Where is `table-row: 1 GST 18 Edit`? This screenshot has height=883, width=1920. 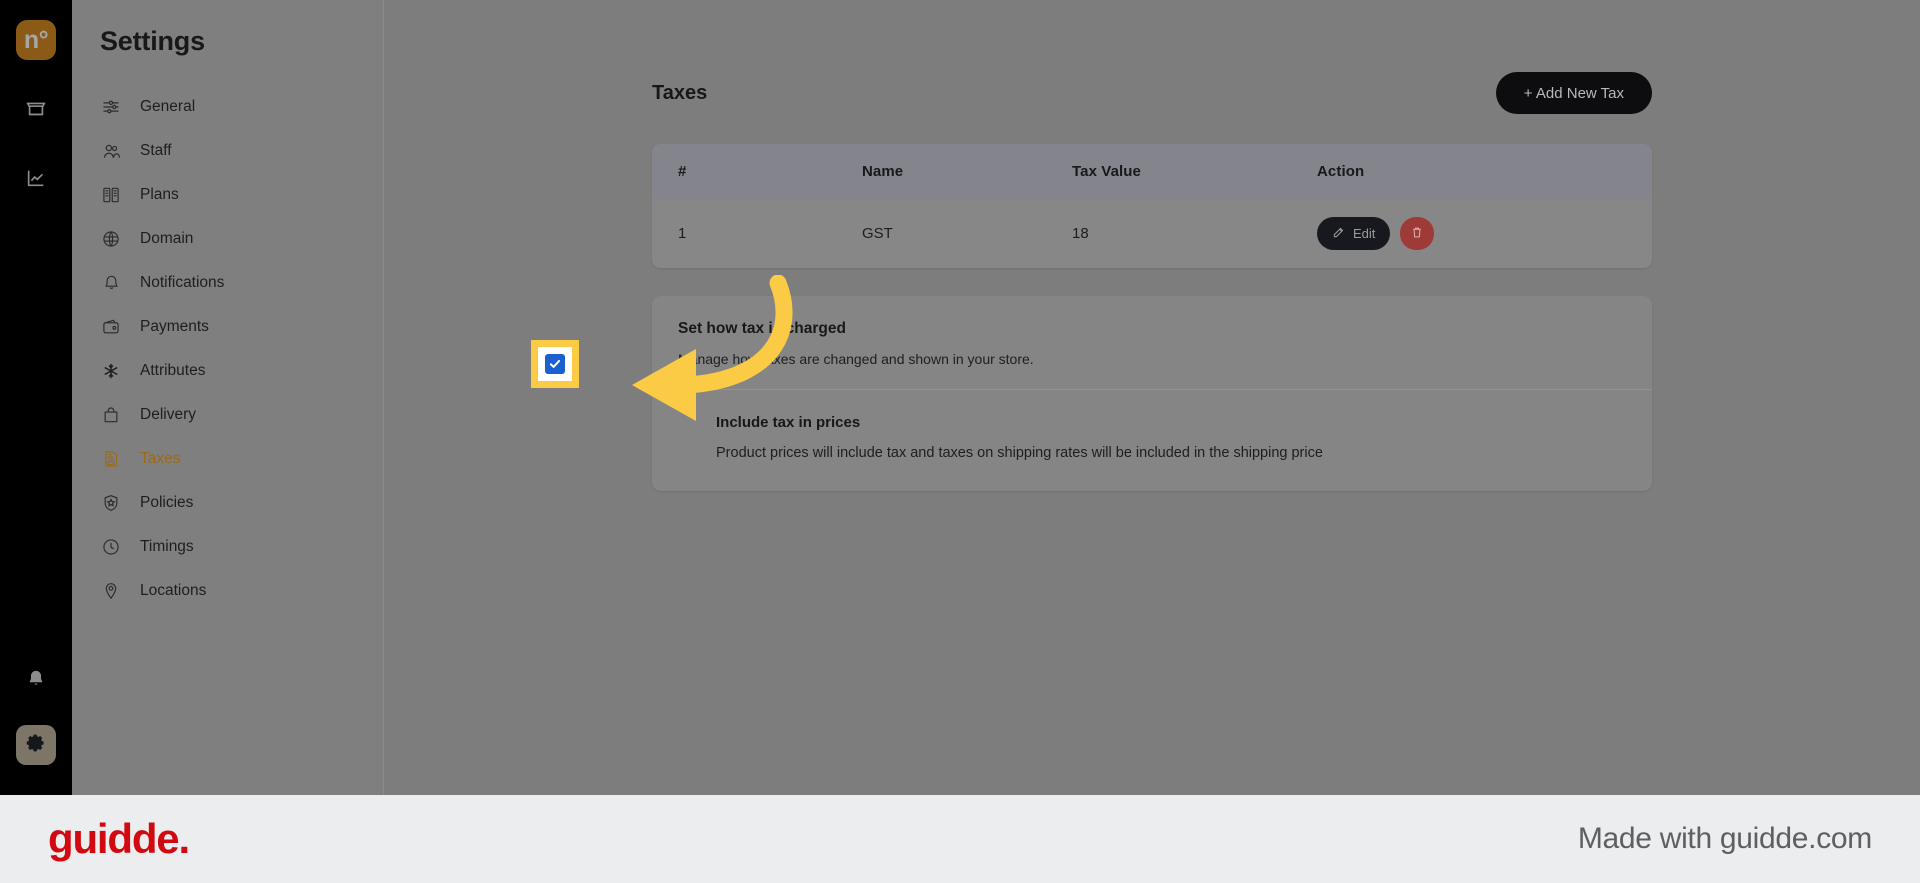 table-row: 1 GST 18 Edit is located at coordinates (1152, 233).